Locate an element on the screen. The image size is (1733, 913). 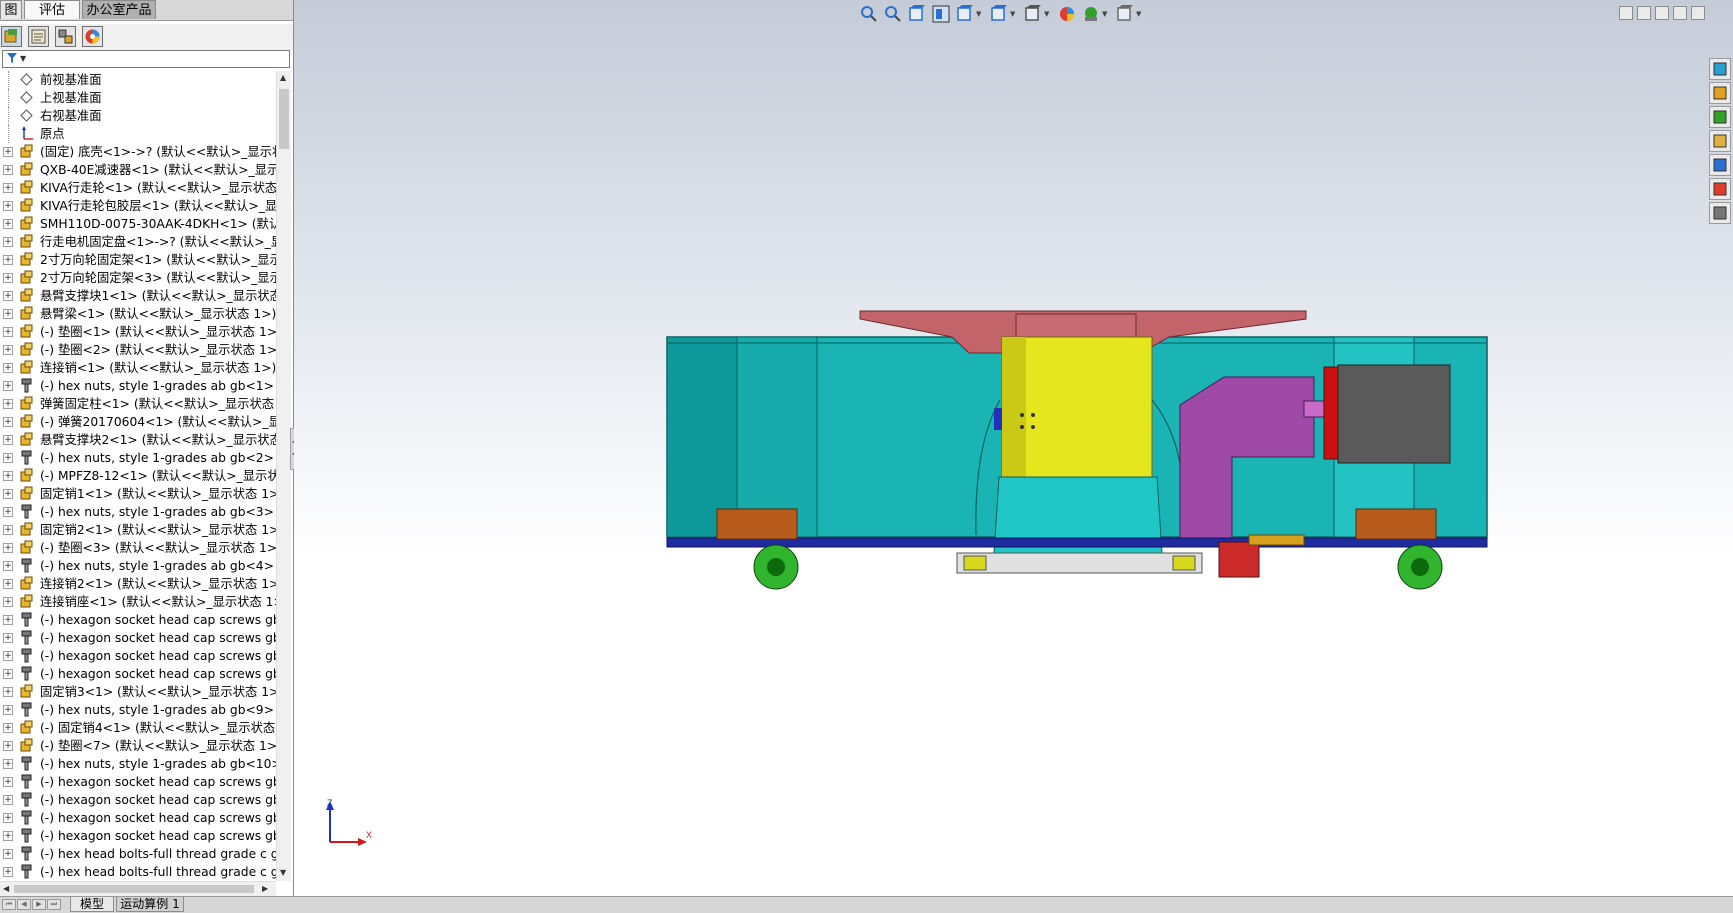
prev-tab-icon: ◀ is located at coordinates (24, 904).